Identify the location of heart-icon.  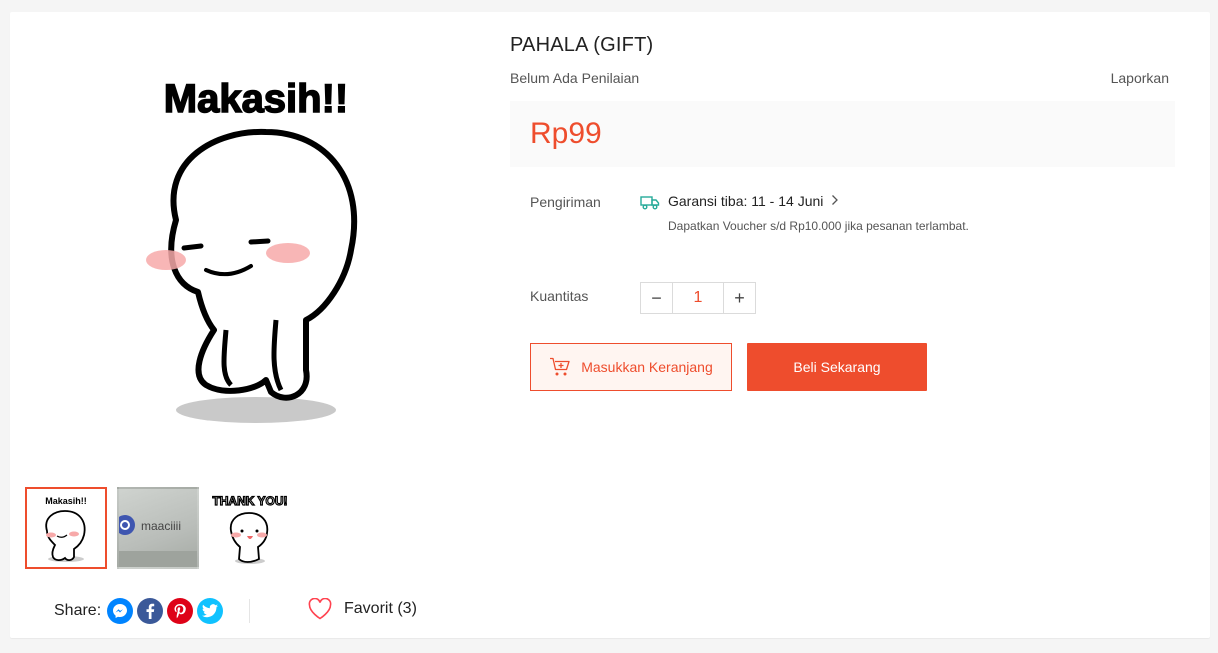
(320, 609).